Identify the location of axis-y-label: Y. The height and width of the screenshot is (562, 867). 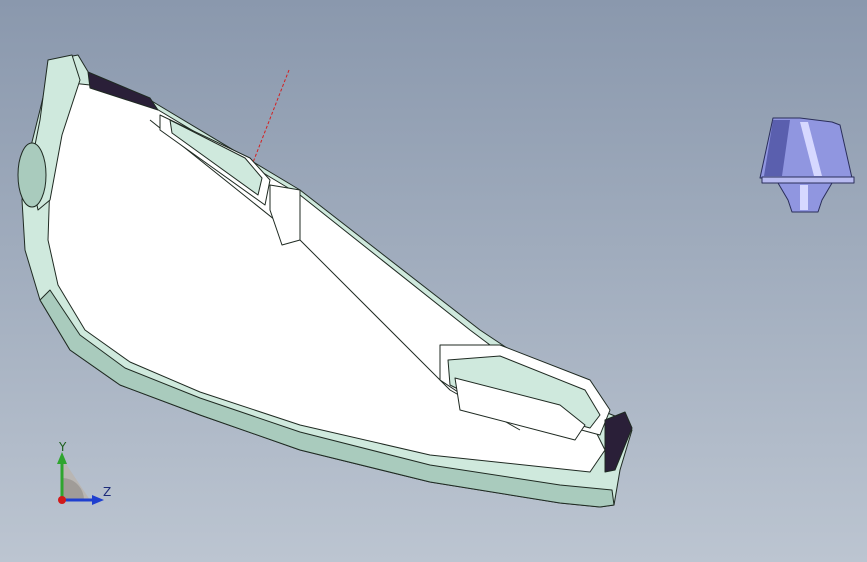
(63, 447).